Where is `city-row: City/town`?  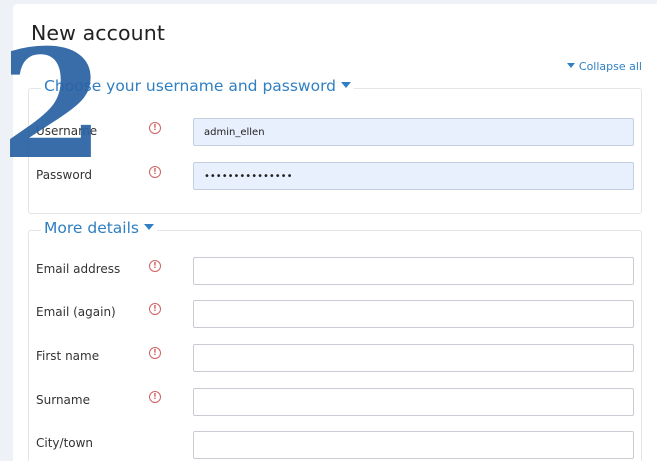 city-row: City/town is located at coordinates (335, 444).